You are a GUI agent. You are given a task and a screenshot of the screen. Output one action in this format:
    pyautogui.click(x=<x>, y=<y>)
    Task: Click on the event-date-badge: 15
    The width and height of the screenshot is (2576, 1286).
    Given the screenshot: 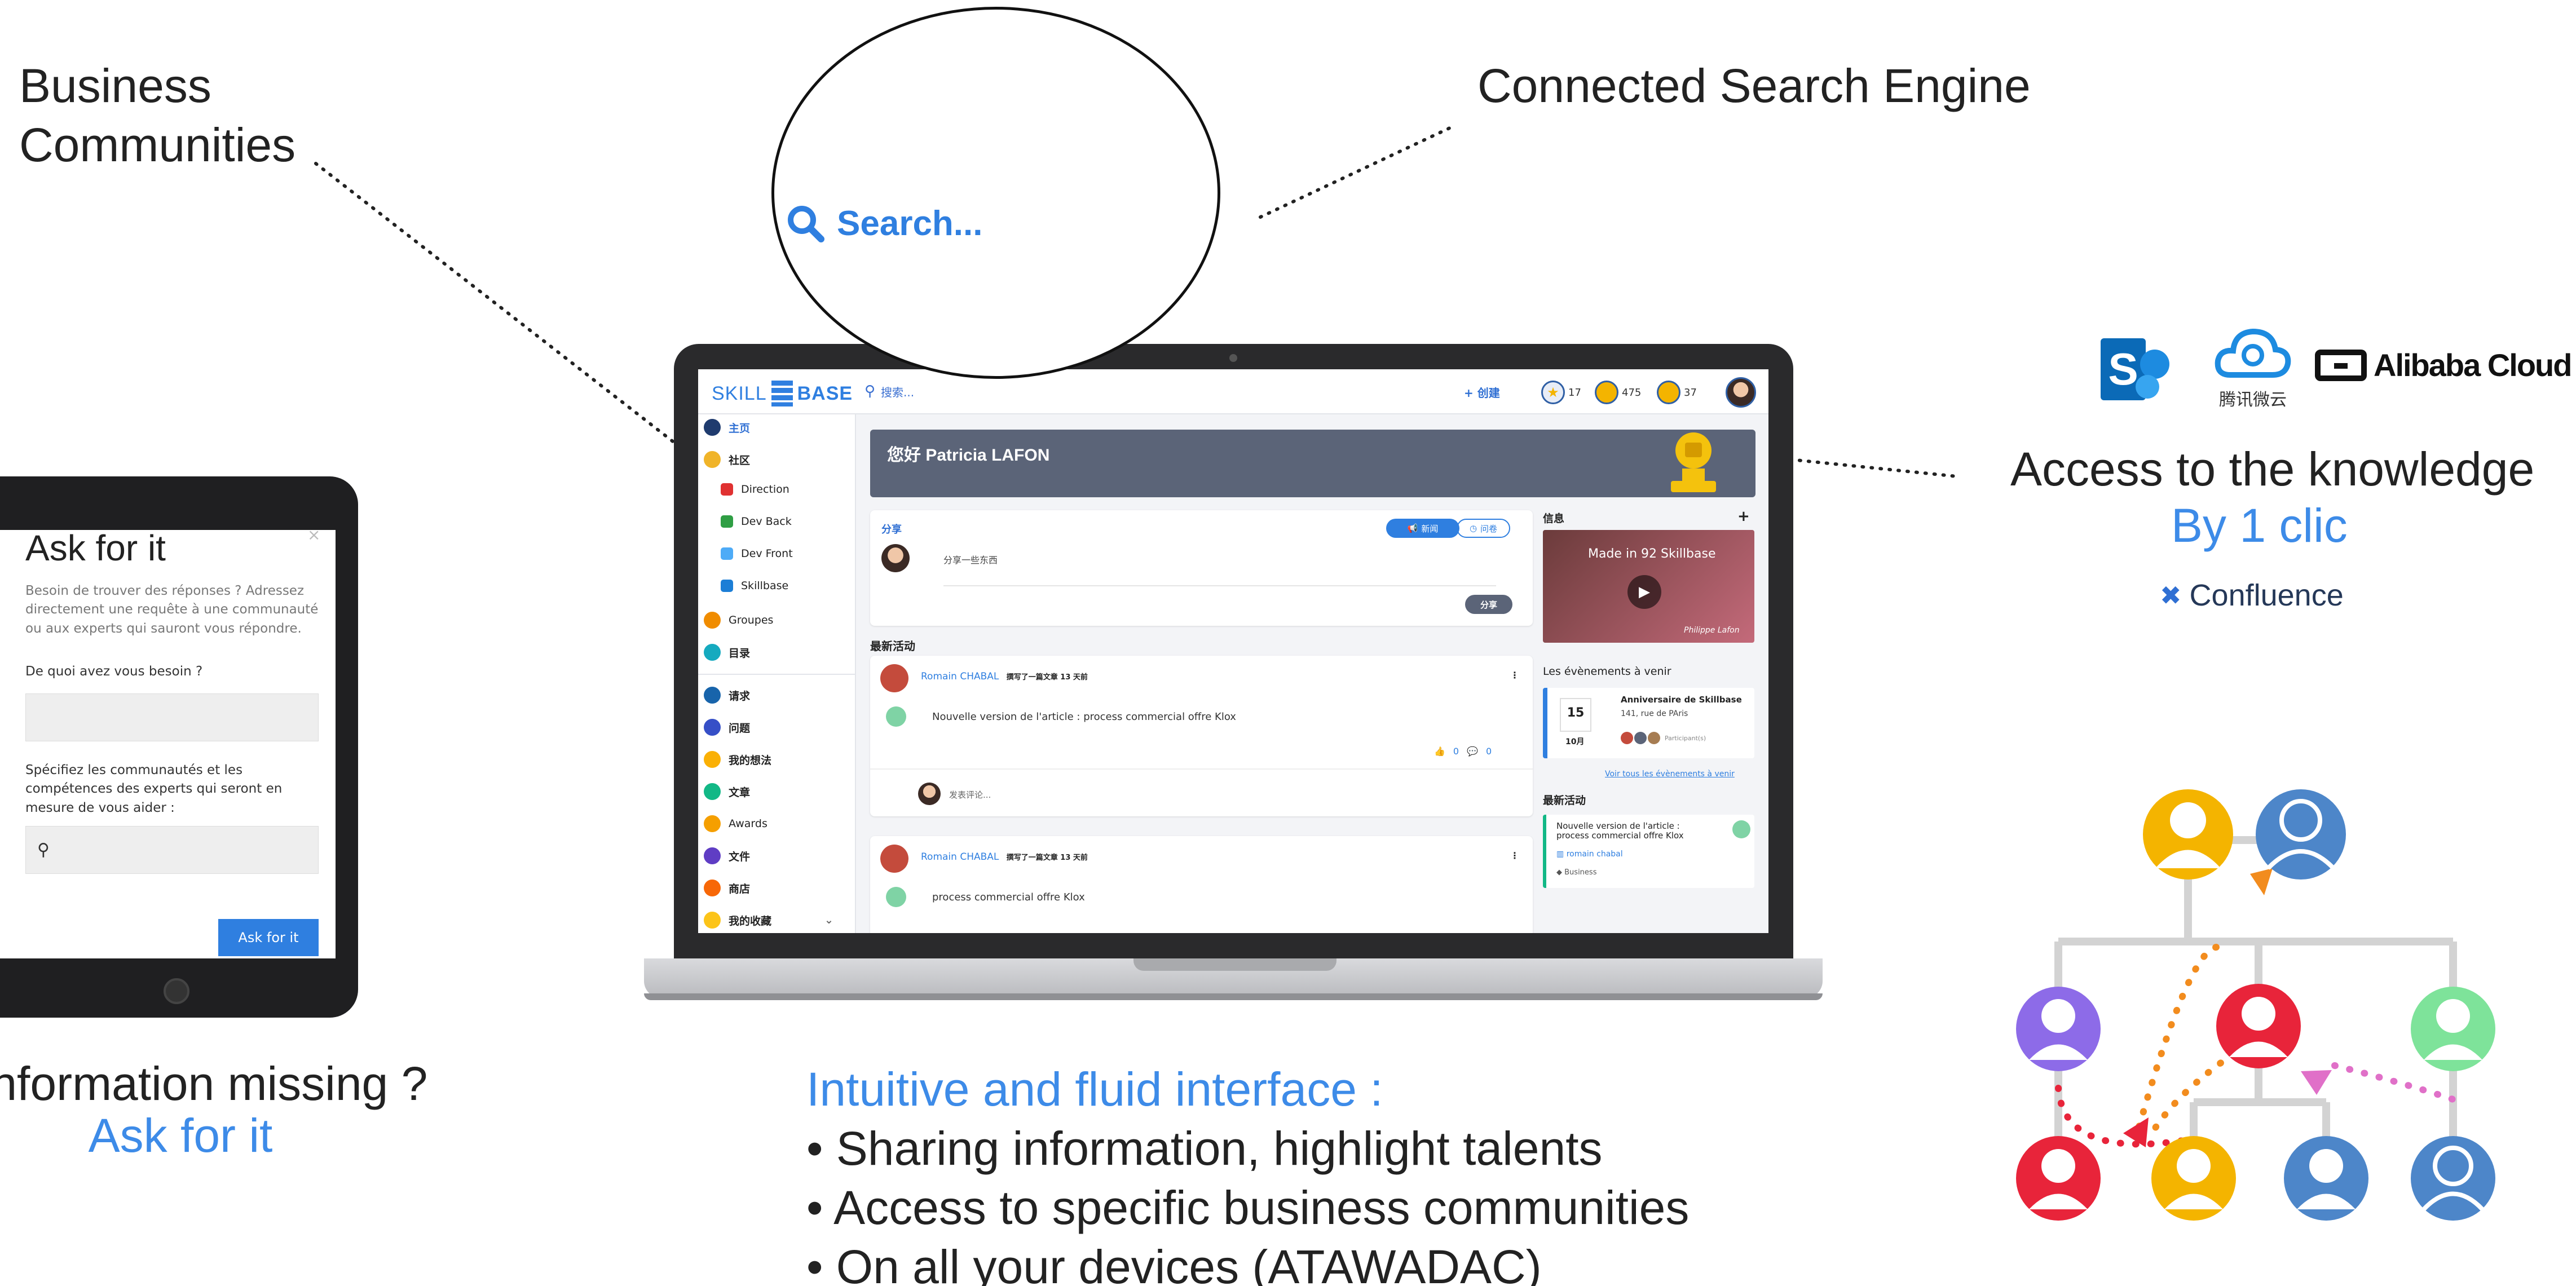 What is the action you would take?
    pyautogui.click(x=1575, y=715)
    